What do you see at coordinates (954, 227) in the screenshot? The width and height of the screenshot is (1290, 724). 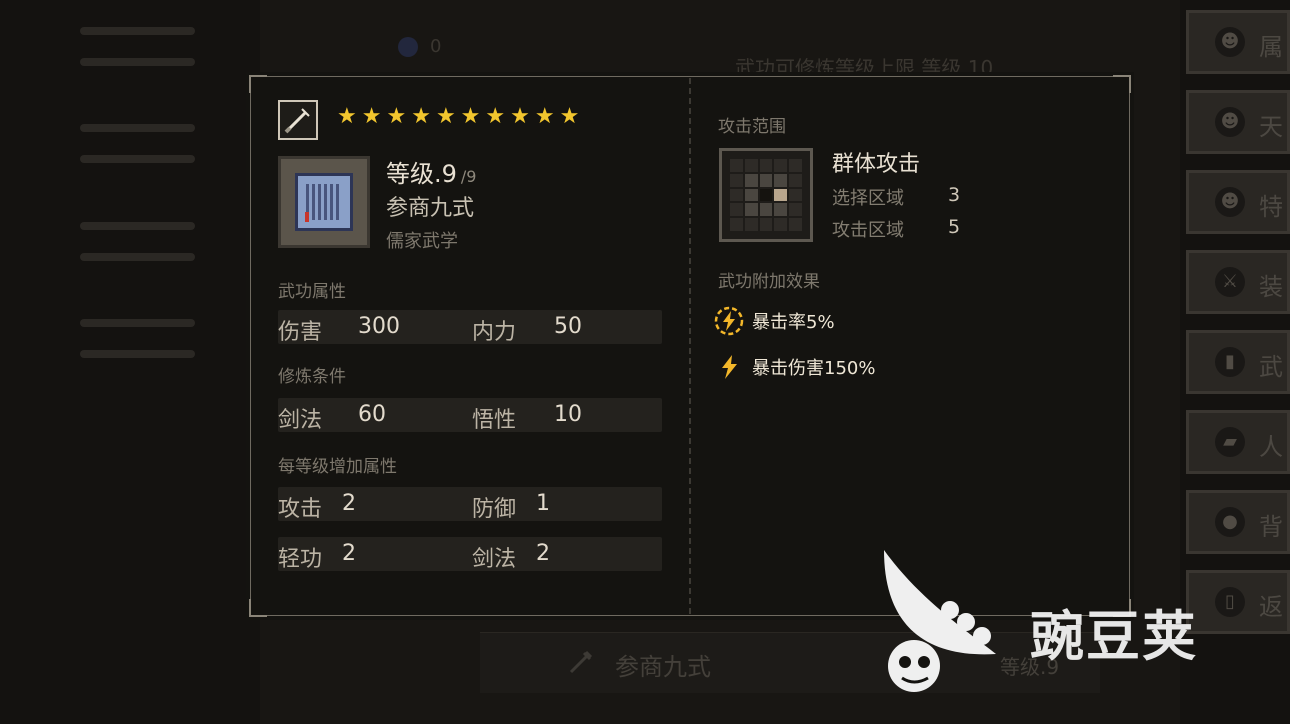 I see `attack-area-value: 5` at bounding box center [954, 227].